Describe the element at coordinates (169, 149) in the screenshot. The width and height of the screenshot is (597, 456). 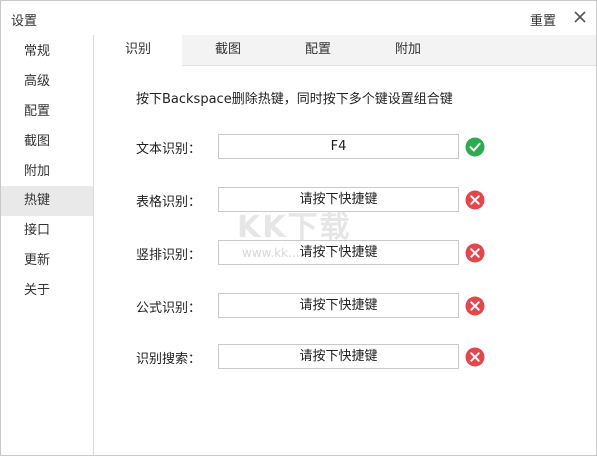
I see `hotkey-label-text-recognition: 文本识别：` at that location.